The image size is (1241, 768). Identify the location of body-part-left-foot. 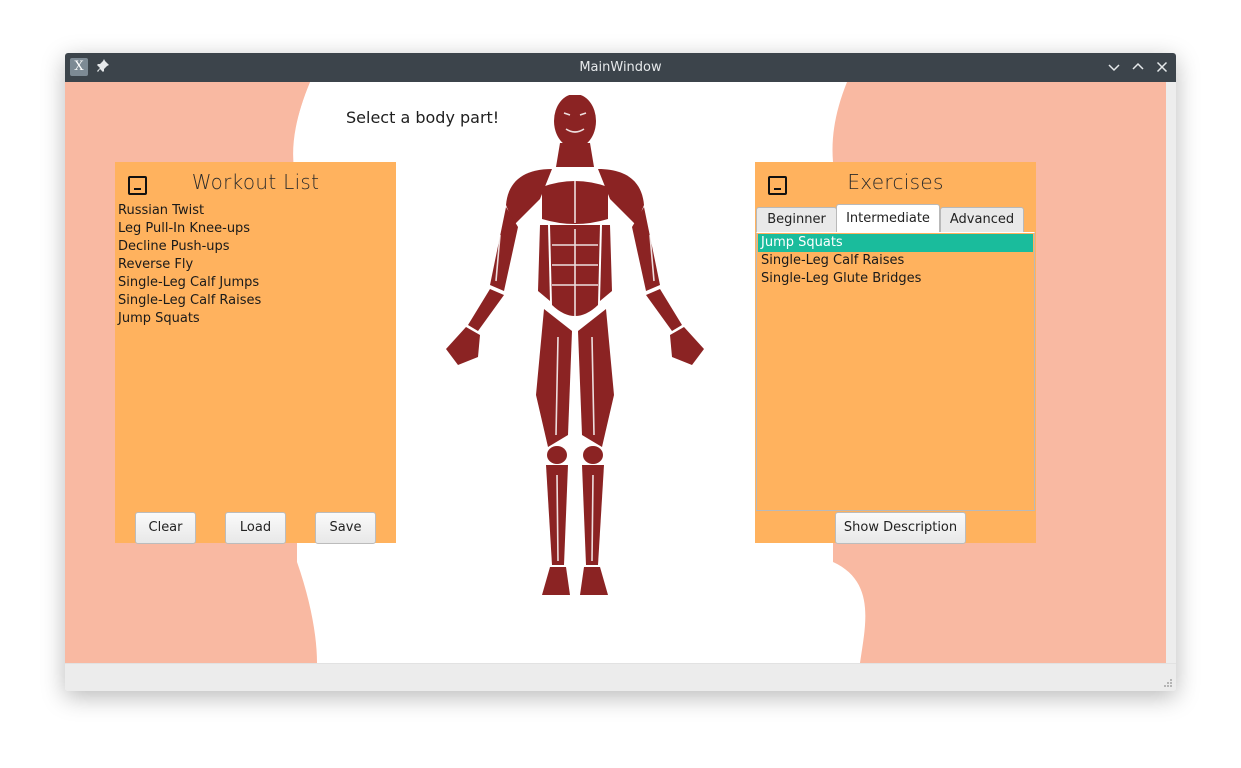
(556, 581).